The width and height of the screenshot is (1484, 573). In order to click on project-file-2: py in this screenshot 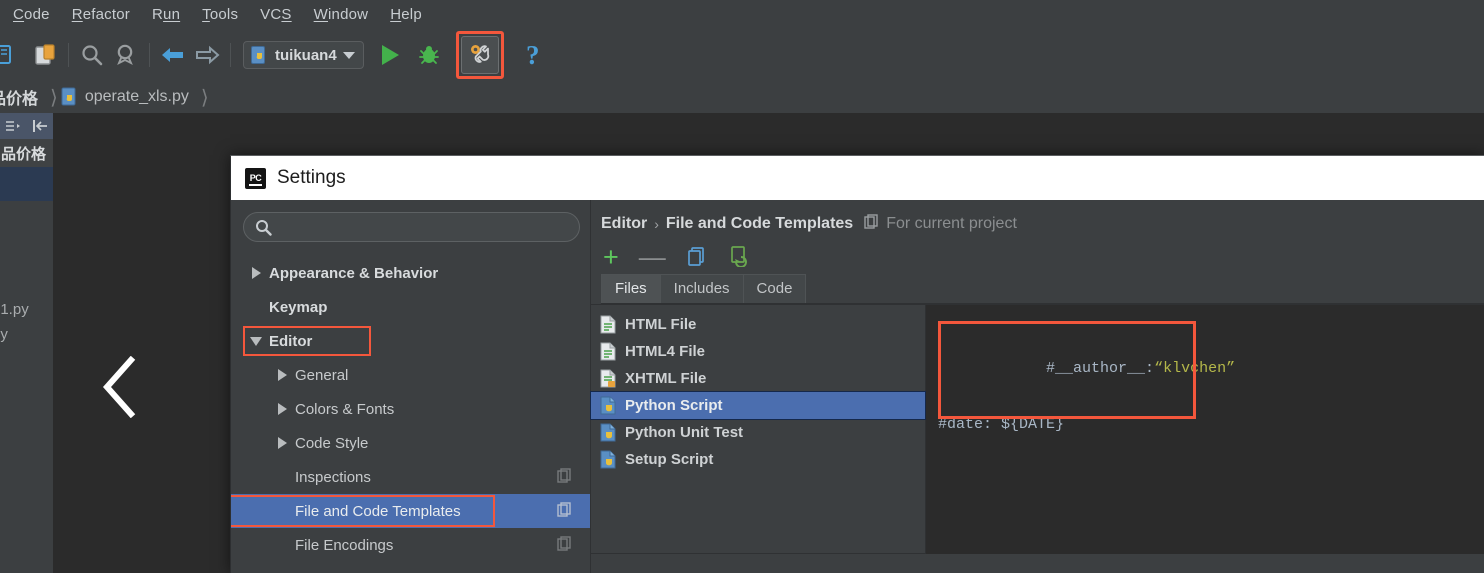, I will do `click(26, 334)`.